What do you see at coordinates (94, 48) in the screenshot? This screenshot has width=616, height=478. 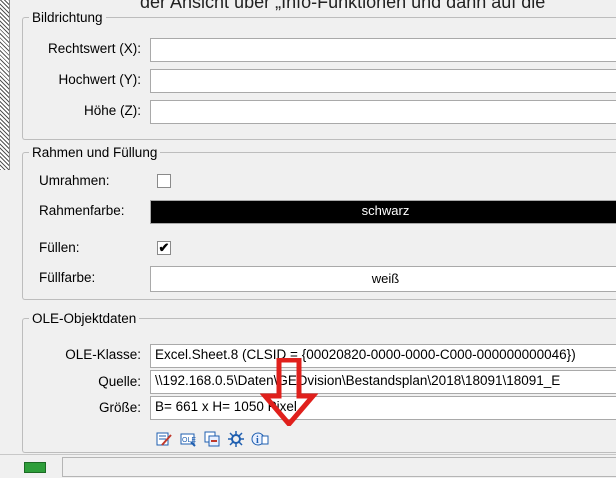 I see `rechtswert-label: Rechtswert (X):` at bounding box center [94, 48].